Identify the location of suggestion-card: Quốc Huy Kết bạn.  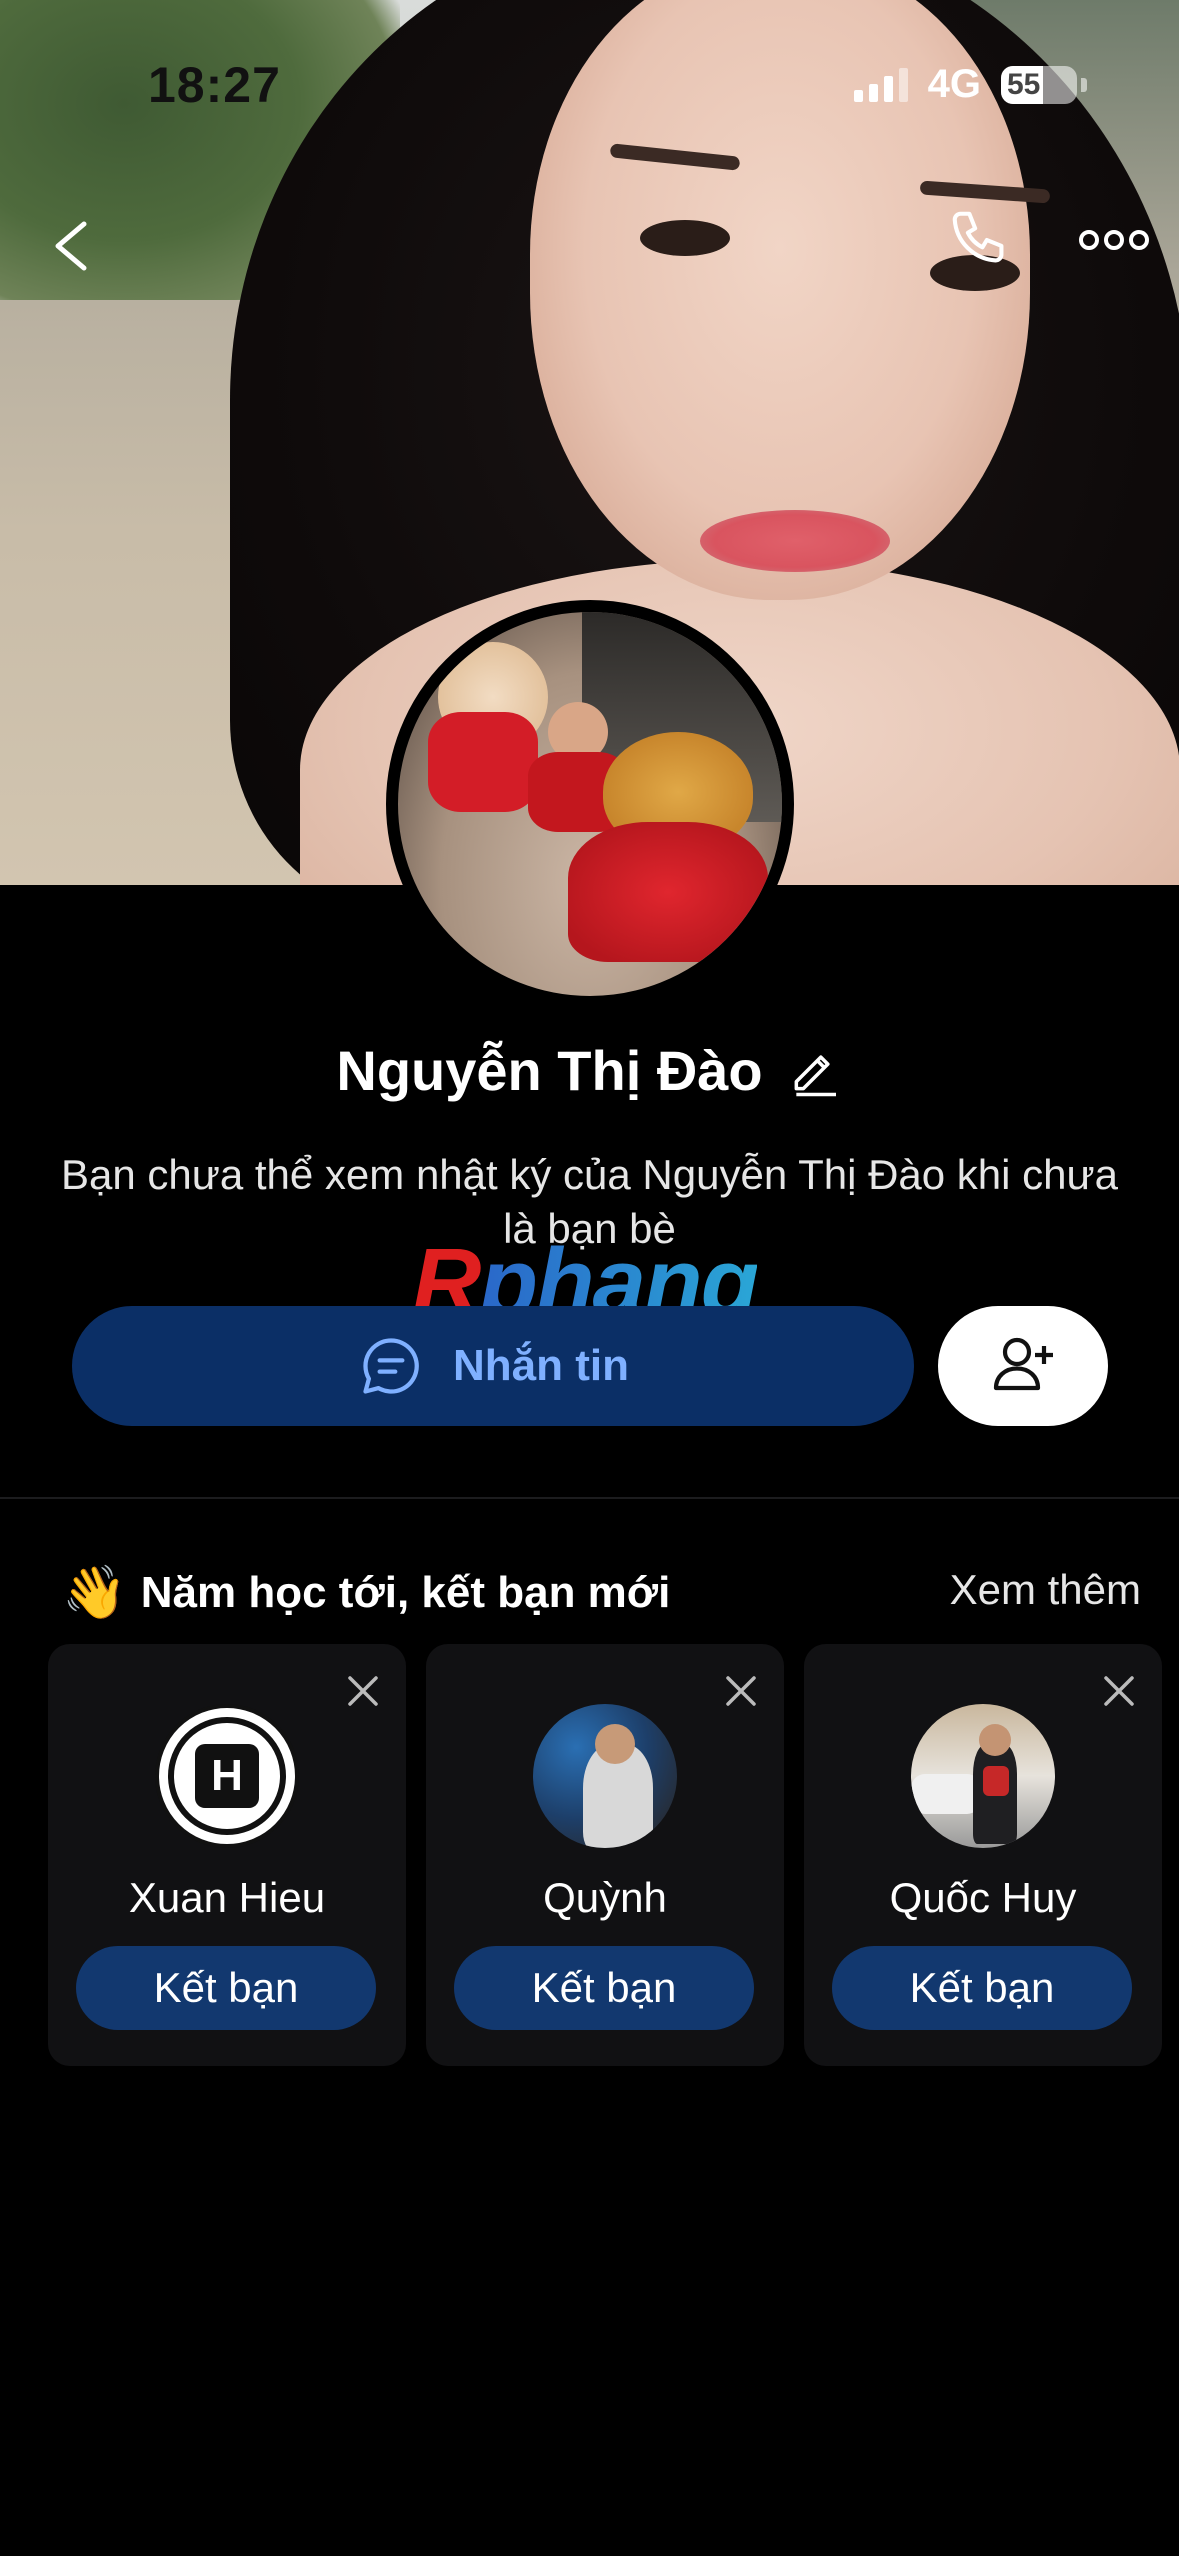
(983, 1855).